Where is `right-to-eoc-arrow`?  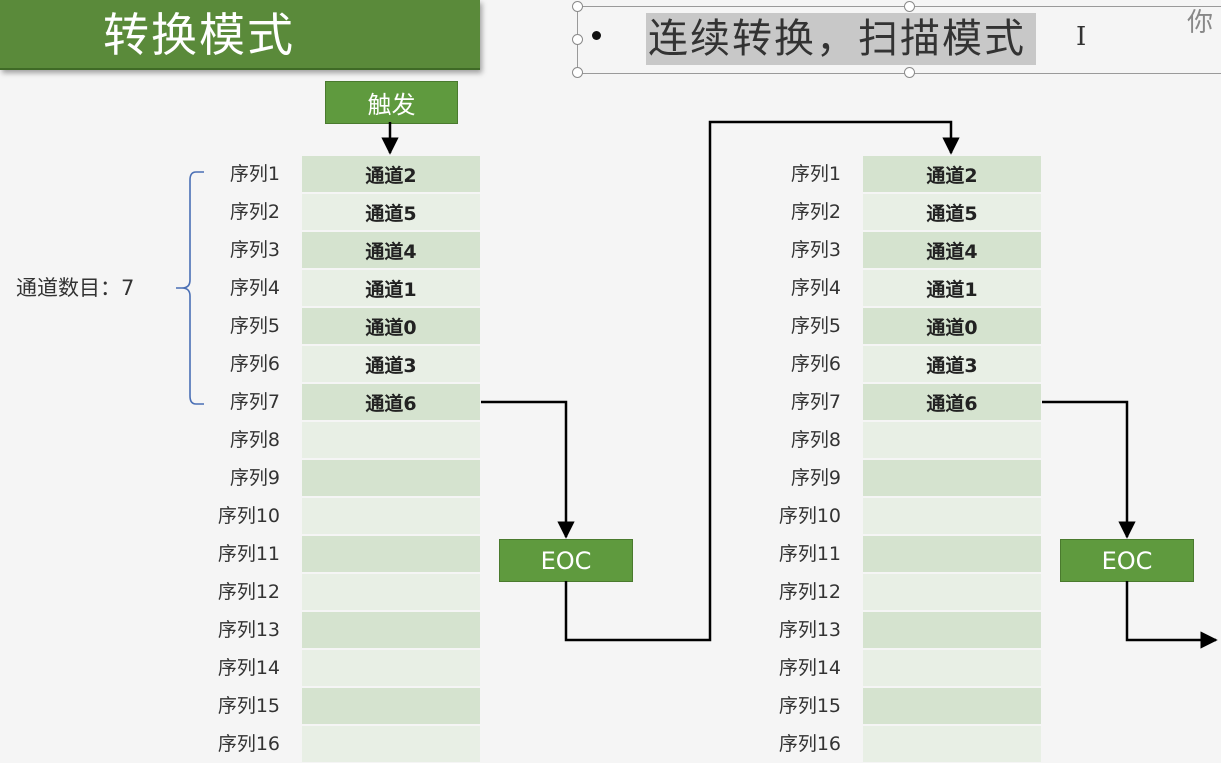
right-to-eoc-arrow is located at coordinates (1089, 469).